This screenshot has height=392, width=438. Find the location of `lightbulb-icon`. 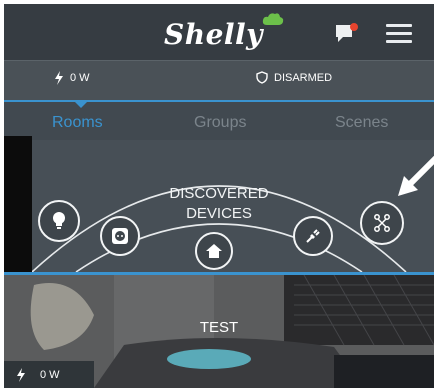

lightbulb-icon is located at coordinates (59, 220).